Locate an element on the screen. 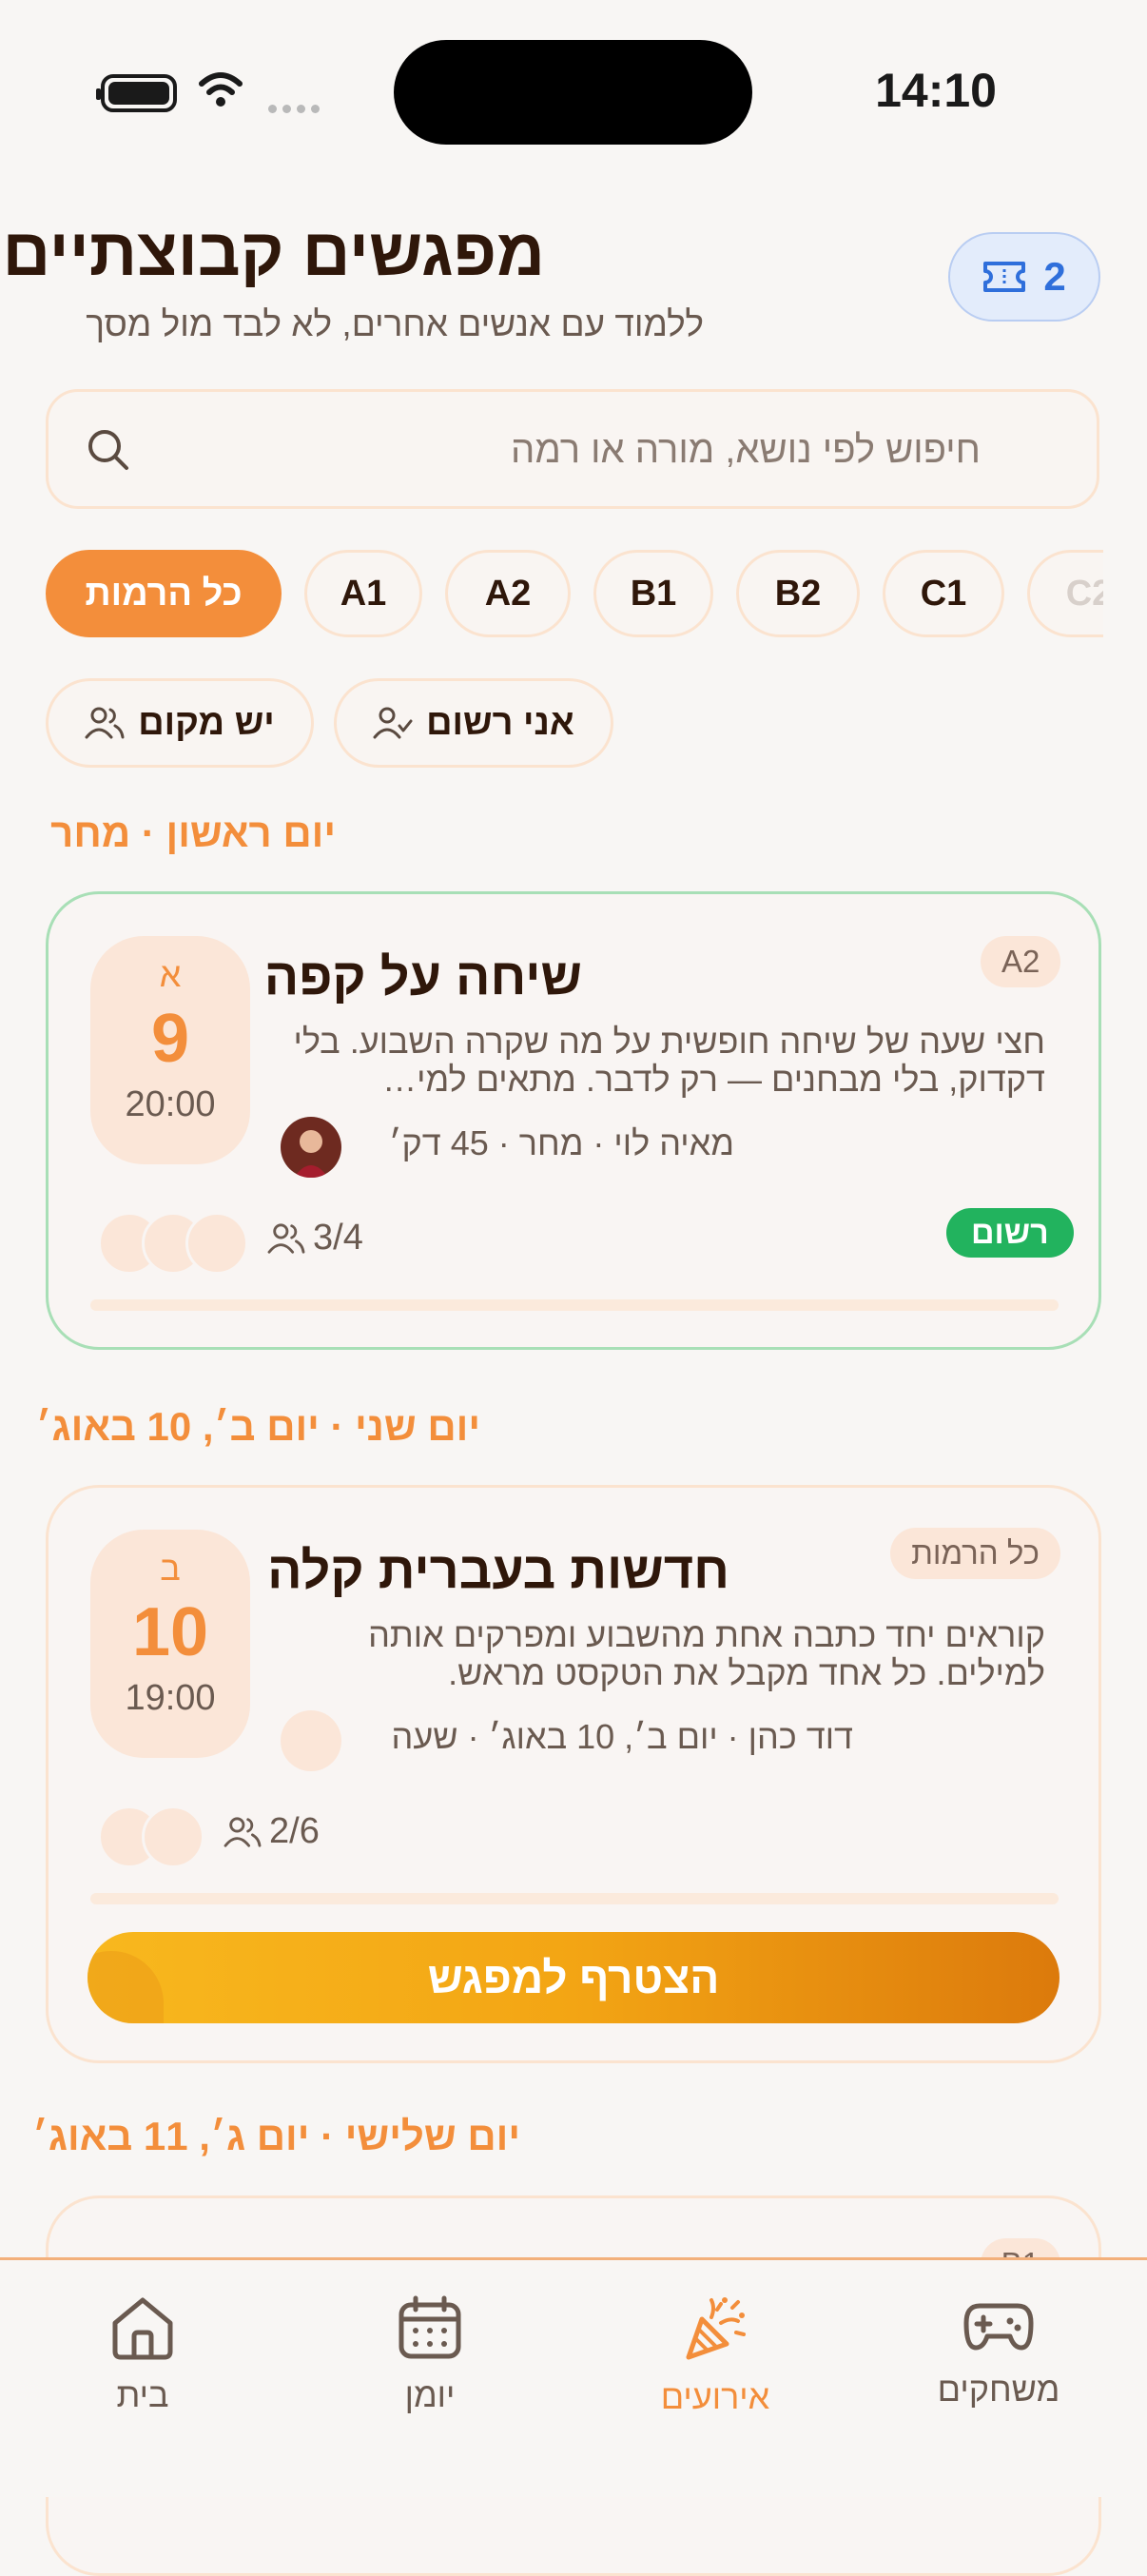  level-filter-row: כל הרמות A1 A2 B1 B2 C1 C2 is located at coordinates (551, 595).